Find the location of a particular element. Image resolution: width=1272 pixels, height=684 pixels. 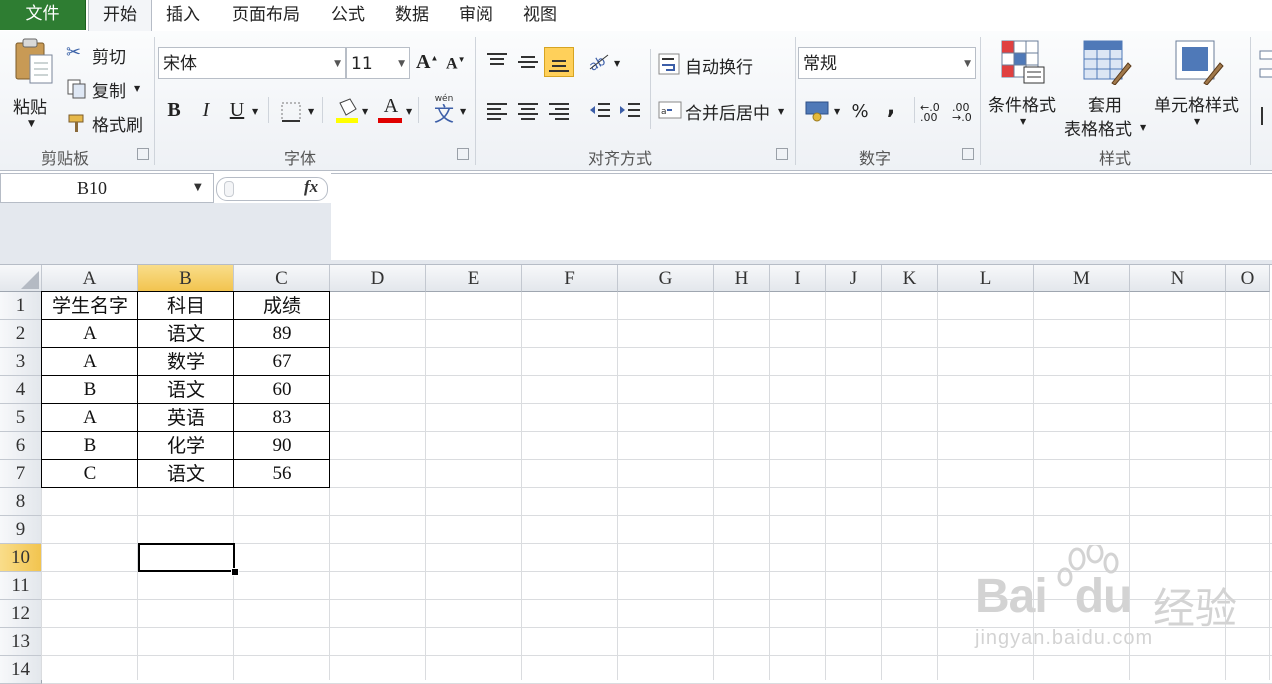

align-top-icon is located at coordinates (497, 61).